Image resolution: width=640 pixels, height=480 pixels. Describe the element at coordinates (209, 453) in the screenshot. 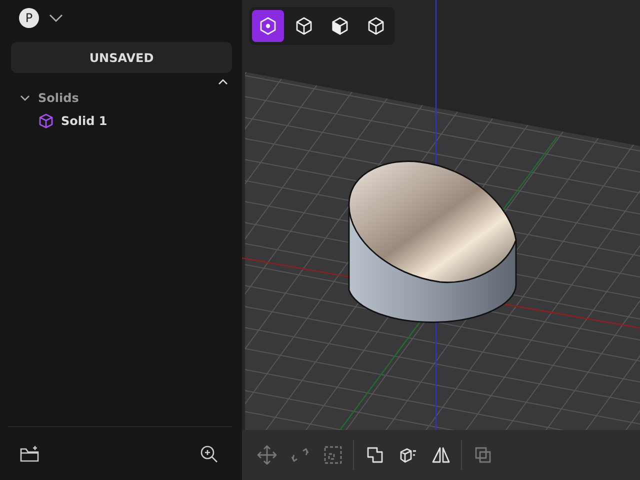

I see `zoom-in-icon` at that location.